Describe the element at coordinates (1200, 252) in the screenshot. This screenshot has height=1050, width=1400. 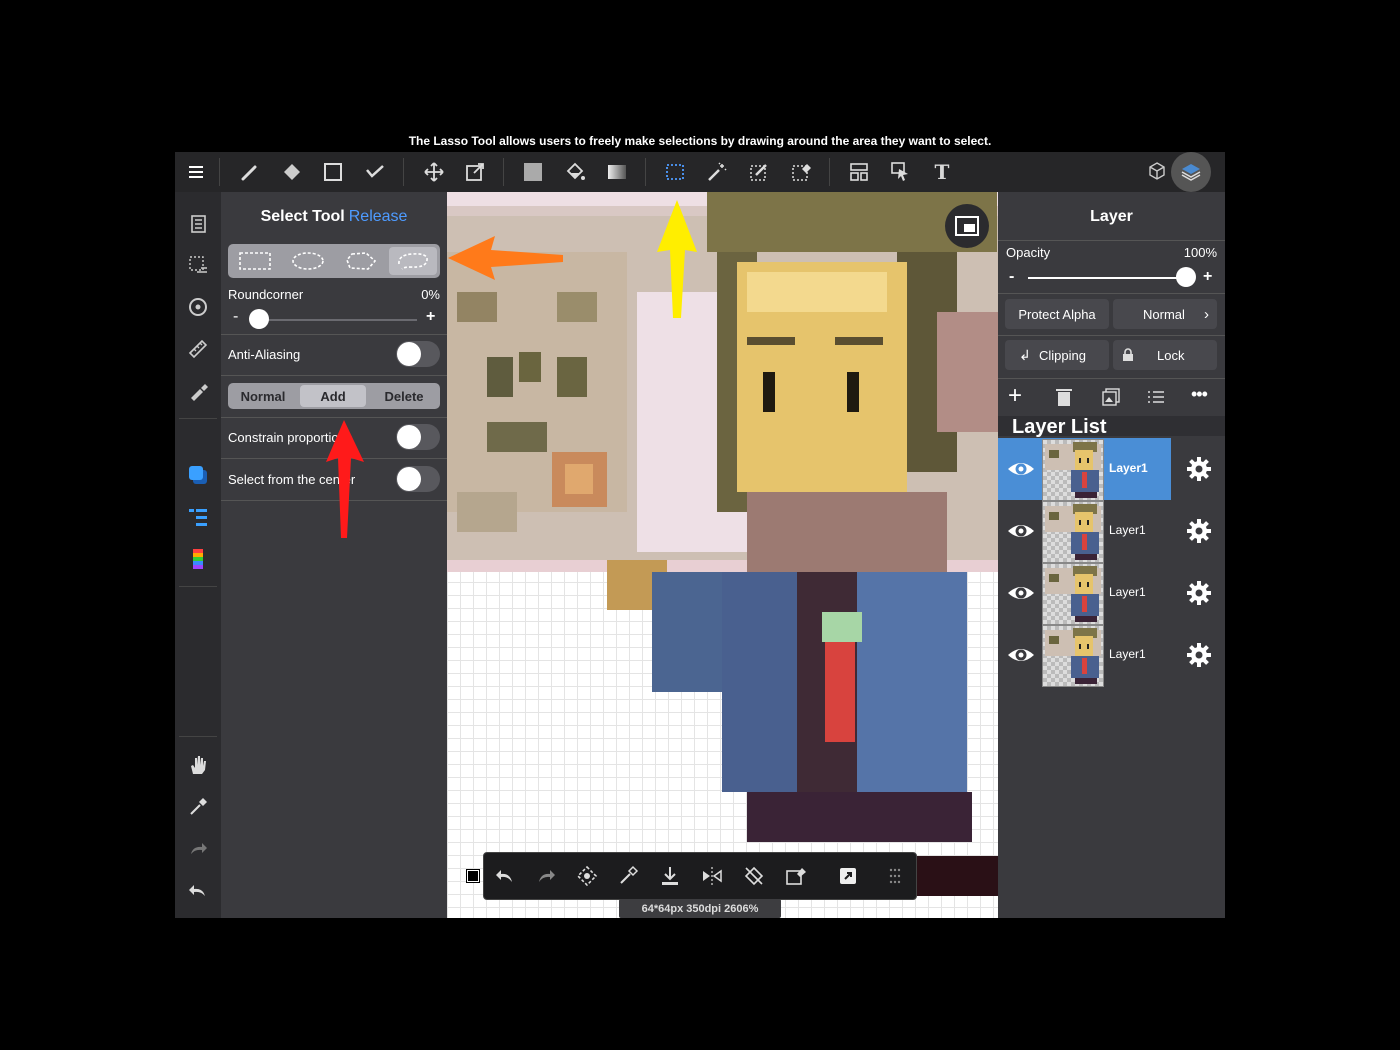
I see `opacity-value: 100%` at that location.